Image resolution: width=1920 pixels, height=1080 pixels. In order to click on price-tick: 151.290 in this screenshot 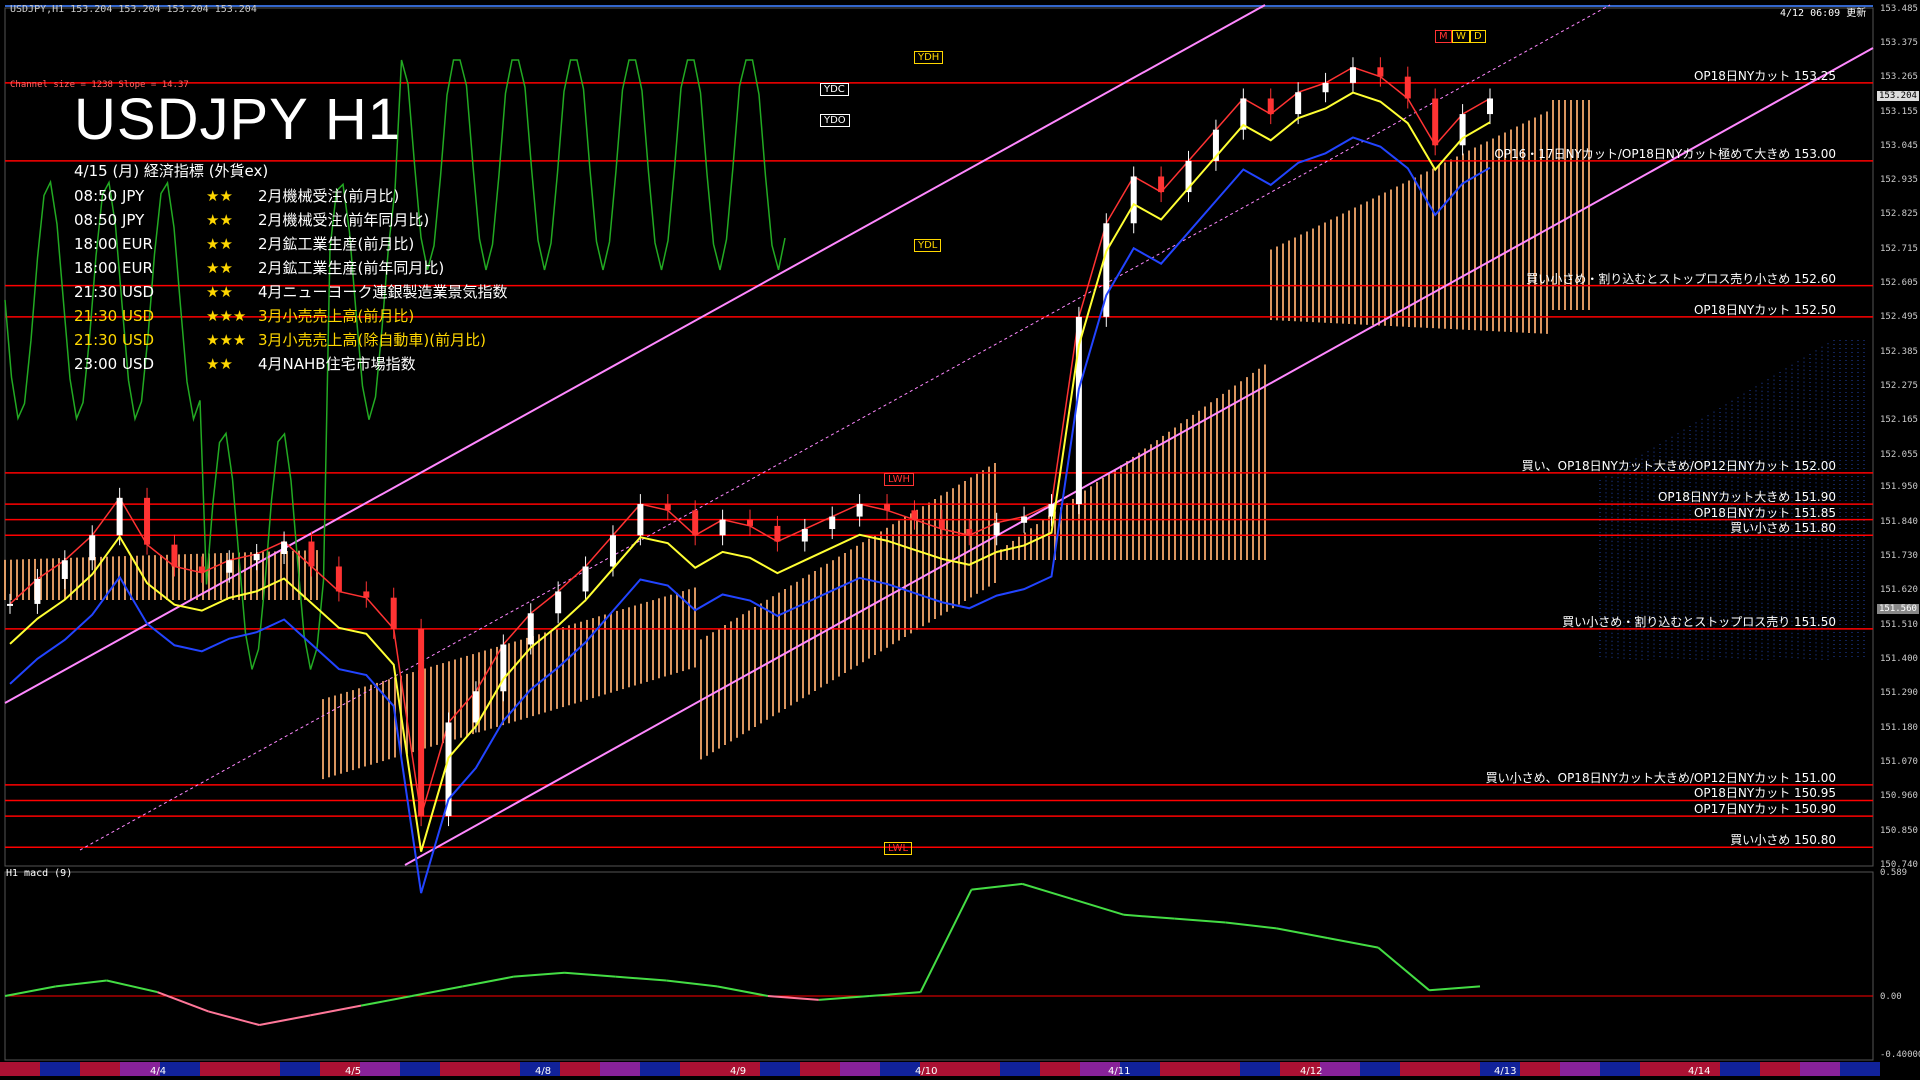, I will do `click(1899, 693)`.